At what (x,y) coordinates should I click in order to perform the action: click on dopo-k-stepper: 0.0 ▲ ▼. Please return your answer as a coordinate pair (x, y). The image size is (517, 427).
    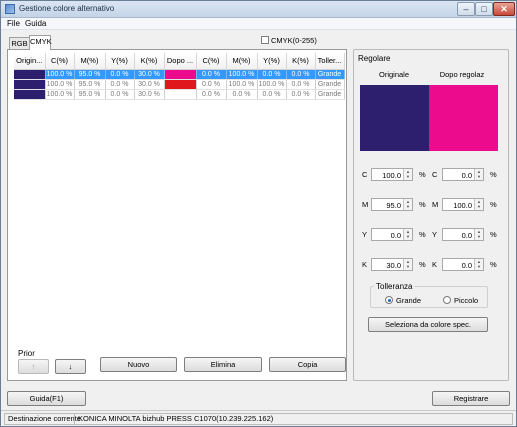
    Looking at the image, I should click on (463, 264).